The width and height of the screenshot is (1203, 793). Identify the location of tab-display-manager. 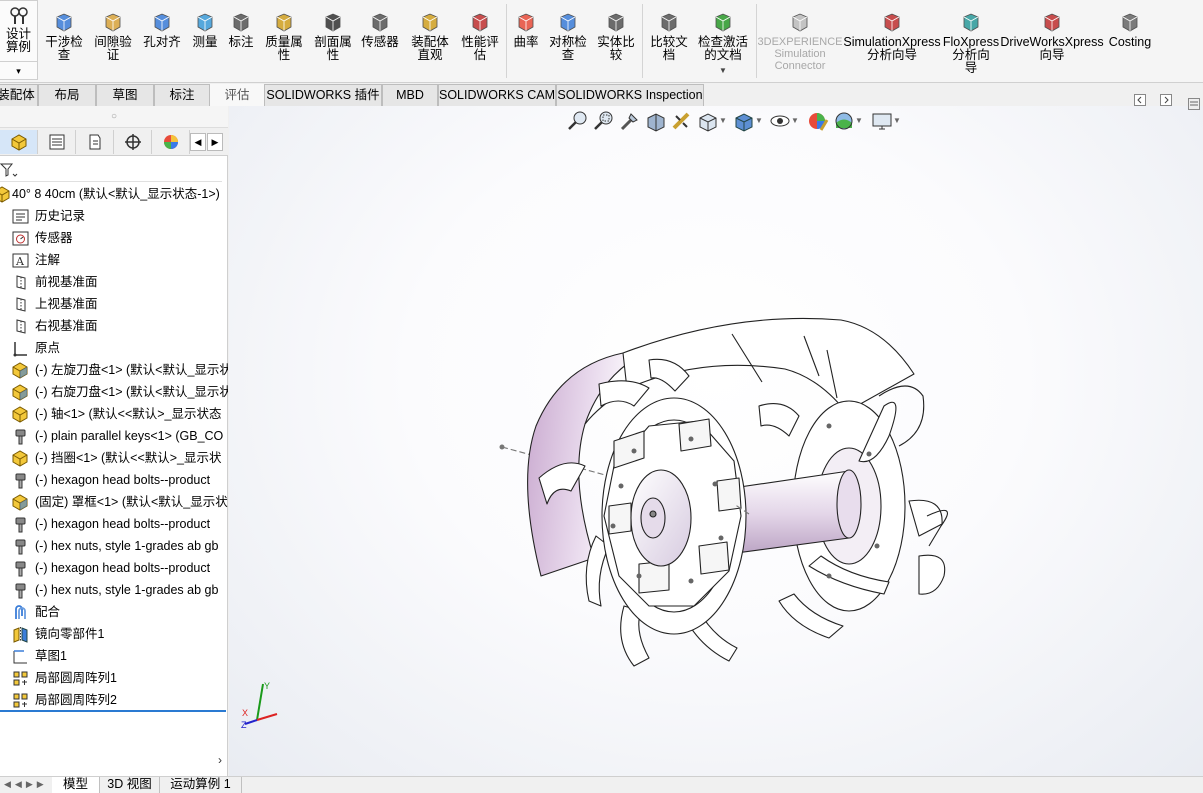
(171, 142).